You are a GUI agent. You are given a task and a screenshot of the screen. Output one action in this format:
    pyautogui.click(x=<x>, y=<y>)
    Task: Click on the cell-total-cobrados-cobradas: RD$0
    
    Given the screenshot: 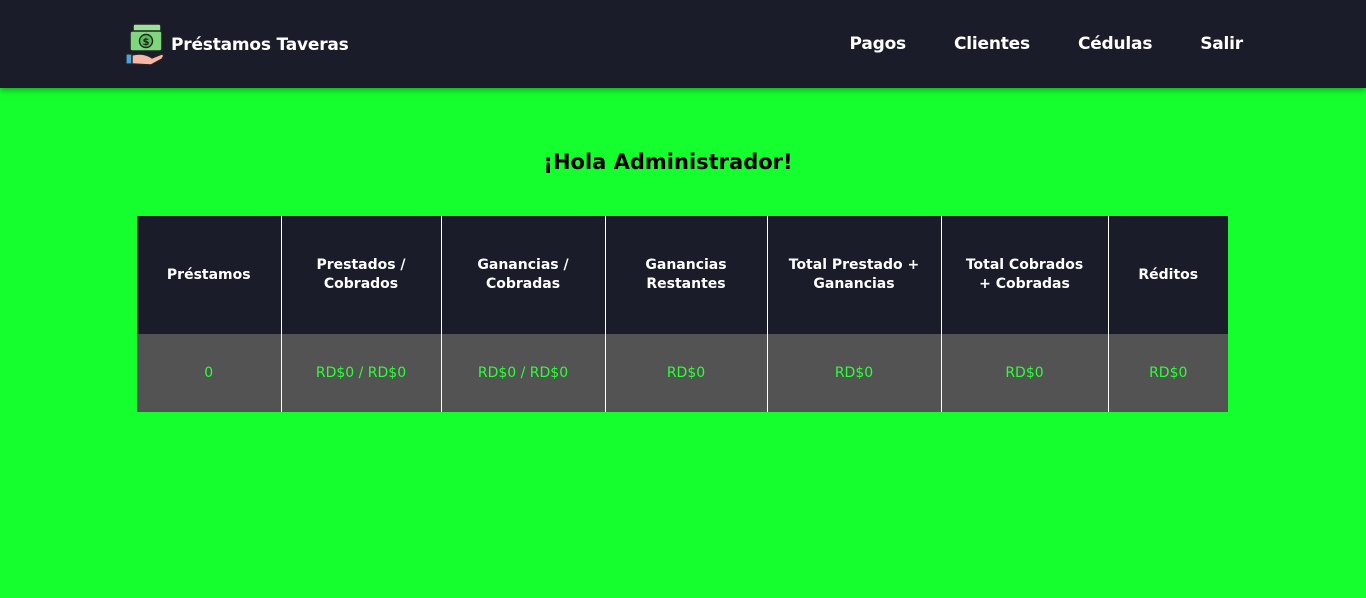 What is the action you would take?
    pyautogui.click(x=1024, y=373)
    